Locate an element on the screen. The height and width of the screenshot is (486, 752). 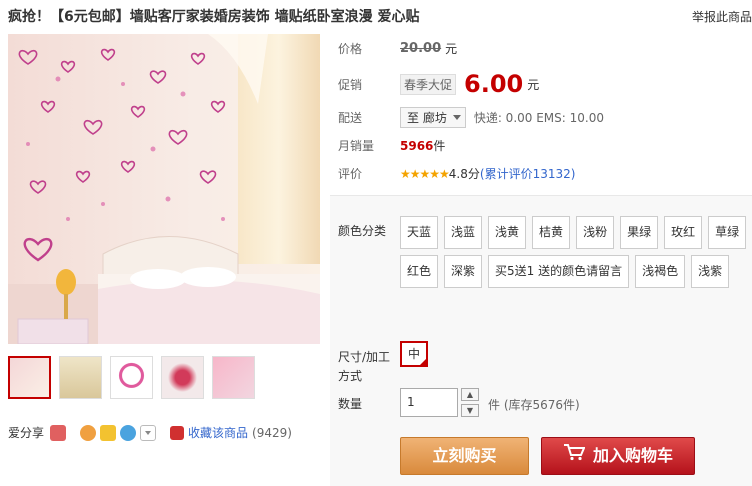
color-option: 浅蓝 is located at coordinates (463, 232).